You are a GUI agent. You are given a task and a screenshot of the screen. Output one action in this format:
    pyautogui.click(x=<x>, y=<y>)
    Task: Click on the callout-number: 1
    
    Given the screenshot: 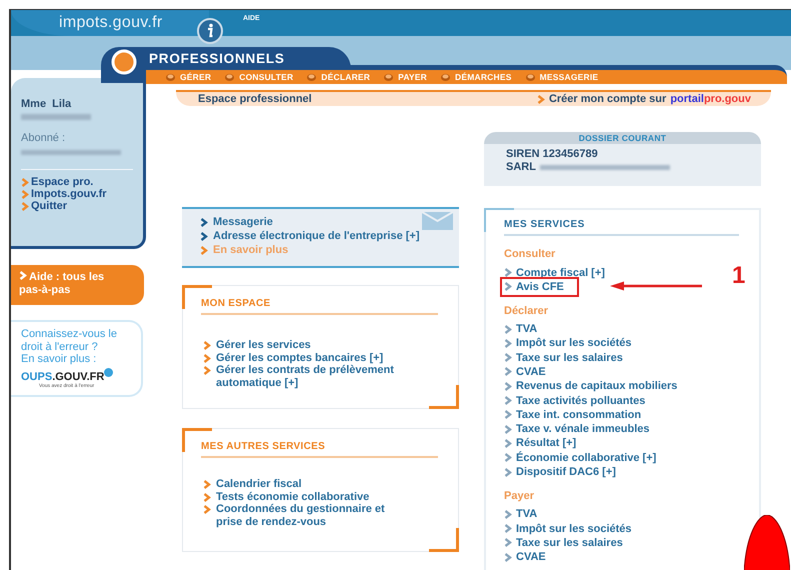 What is the action you would take?
    pyautogui.click(x=739, y=276)
    